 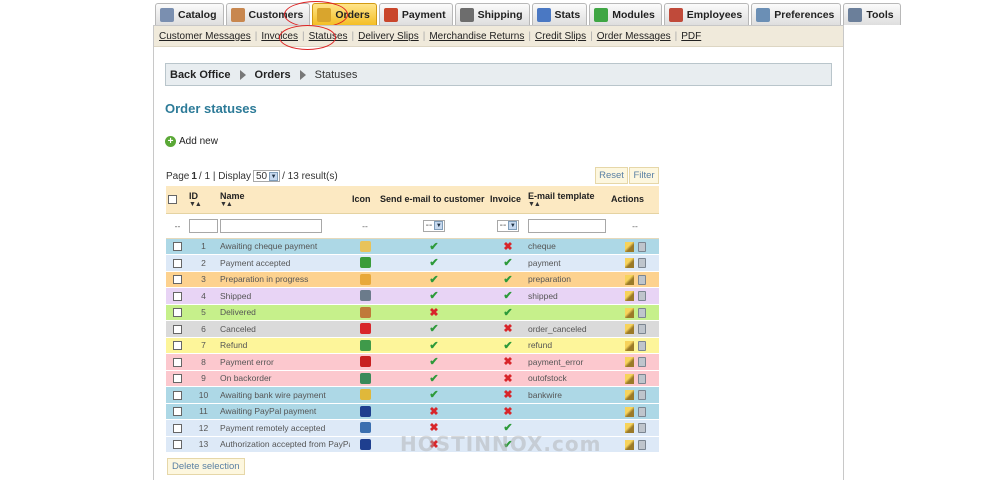 What do you see at coordinates (202, 362) in the screenshot?
I see `row-id: 8` at bounding box center [202, 362].